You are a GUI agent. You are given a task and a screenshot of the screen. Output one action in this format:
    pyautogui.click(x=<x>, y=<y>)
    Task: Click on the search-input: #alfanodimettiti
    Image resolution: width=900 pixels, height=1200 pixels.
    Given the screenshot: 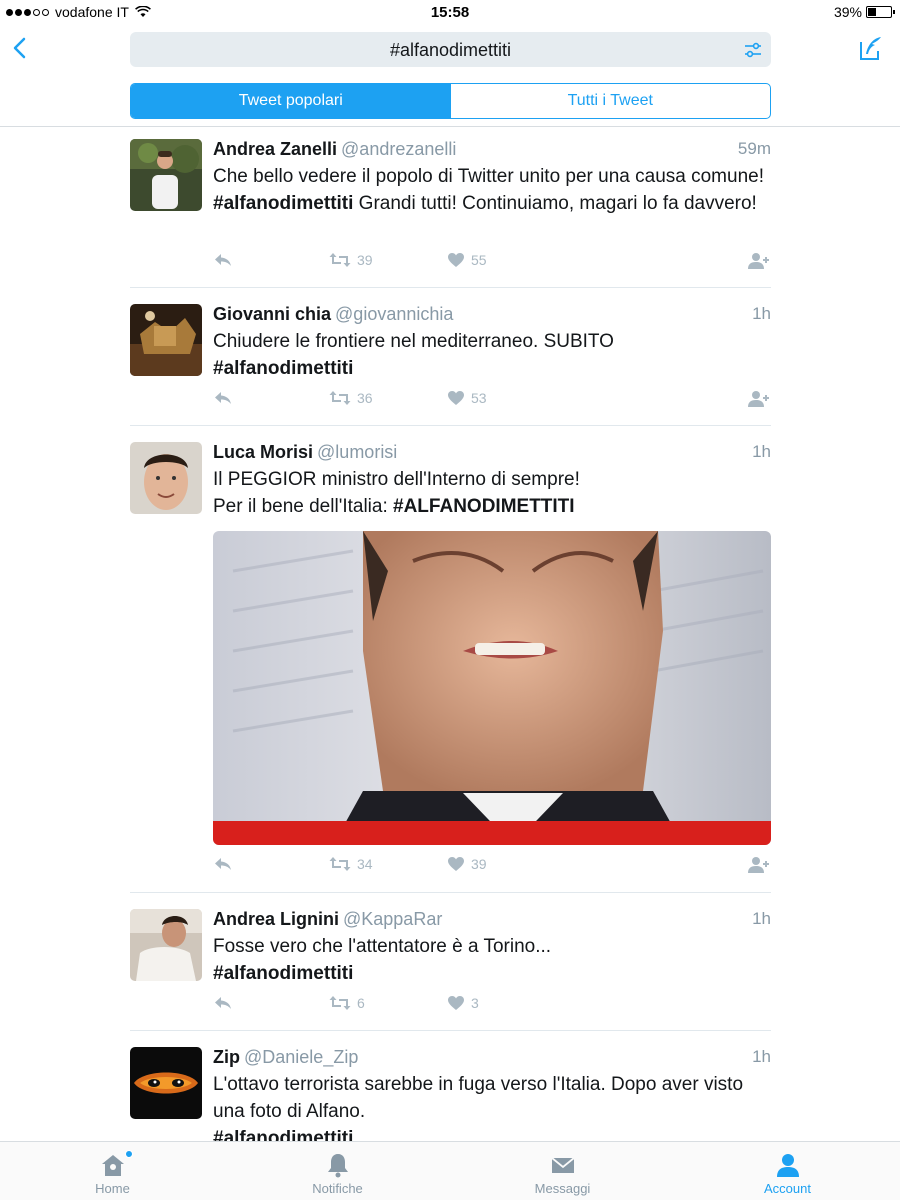 What is the action you would take?
    pyautogui.click(x=450, y=49)
    